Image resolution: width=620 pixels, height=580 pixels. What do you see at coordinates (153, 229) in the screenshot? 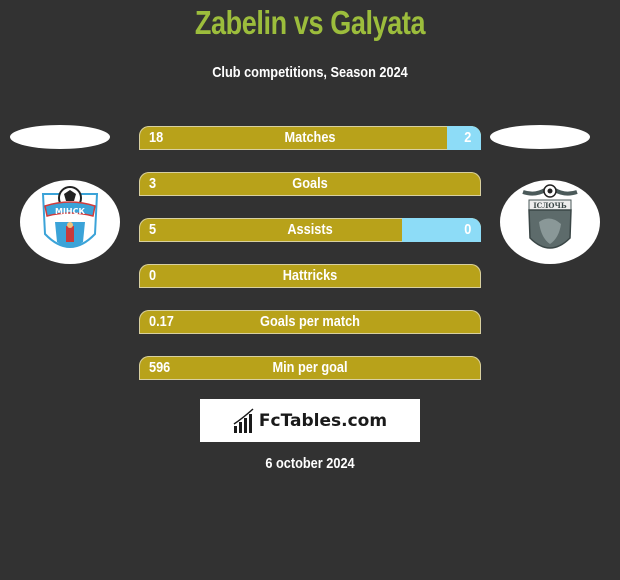
I see `left-value: 5` at bounding box center [153, 229].